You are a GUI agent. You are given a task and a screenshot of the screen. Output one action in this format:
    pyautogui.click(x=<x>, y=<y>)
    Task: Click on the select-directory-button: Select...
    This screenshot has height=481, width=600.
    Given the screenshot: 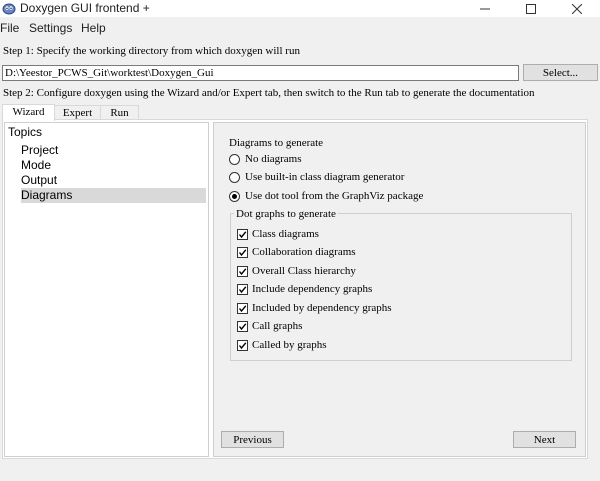 What is the action you would take?
    pyautogui.click(x=560, y=72)
    